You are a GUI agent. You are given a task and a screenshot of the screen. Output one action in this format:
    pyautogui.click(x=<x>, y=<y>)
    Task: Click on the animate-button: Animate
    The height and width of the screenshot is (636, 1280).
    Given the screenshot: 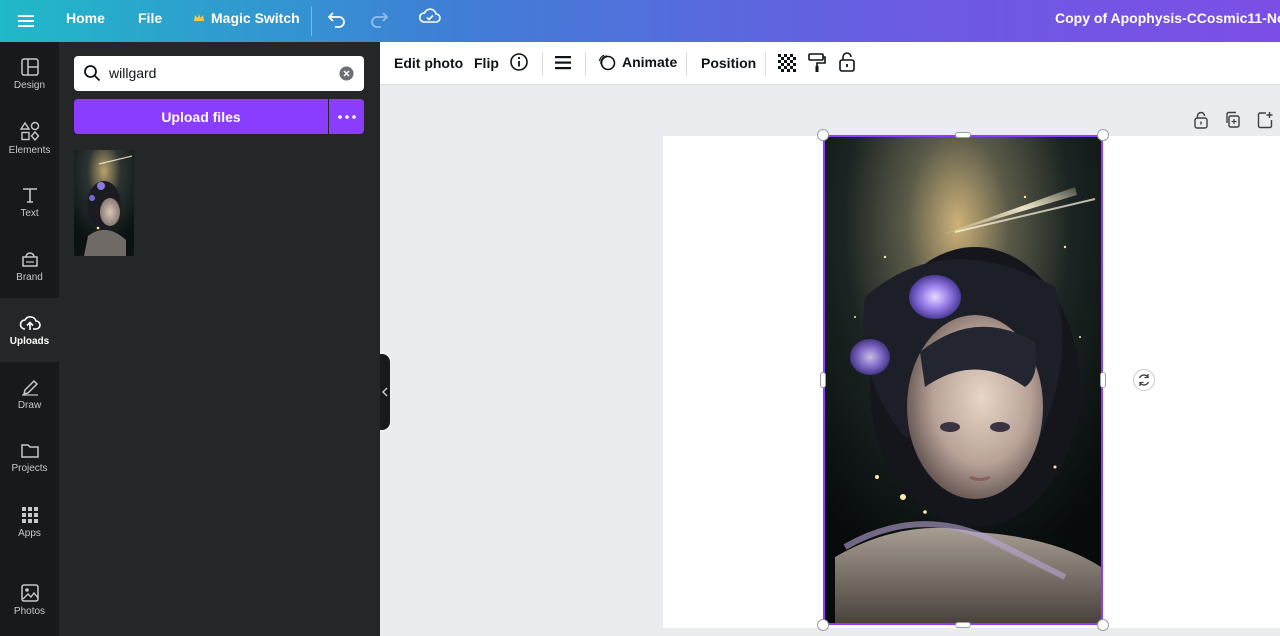 What is the action you would take?
    pyautogui.click(x=637, y=62)
    